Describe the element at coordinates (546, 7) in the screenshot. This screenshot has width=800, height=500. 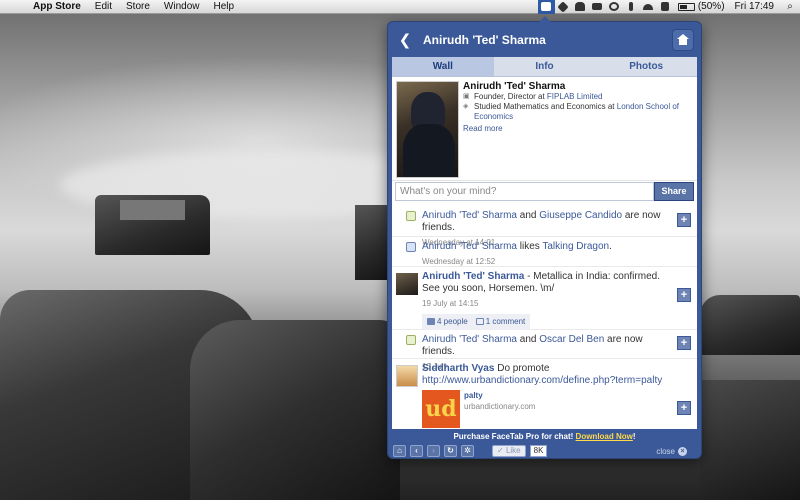
I see `facetab-tray-icon` at that location.